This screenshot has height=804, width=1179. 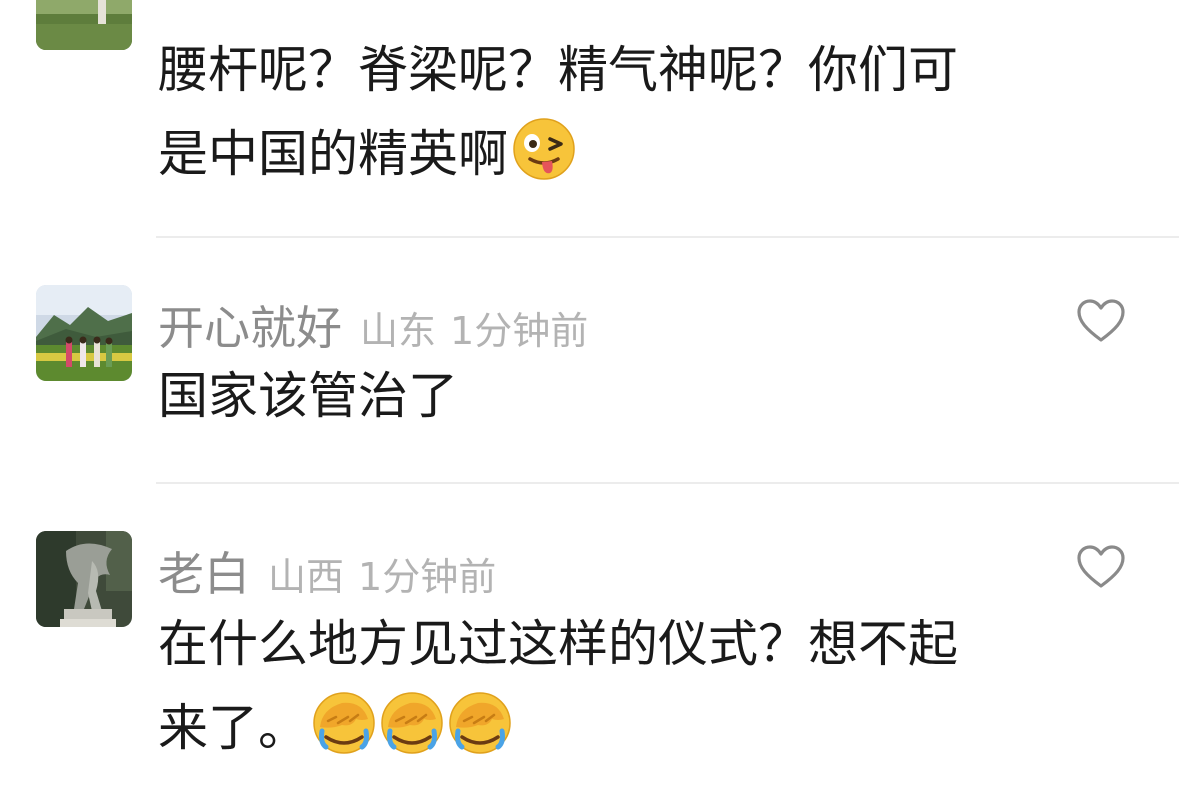 What do you see at coordinates (558, 644) in the screenshot?
I see `comment-text-line: 在什么地方见过这样的仪式？想不起` at bounding box center [558, 644].